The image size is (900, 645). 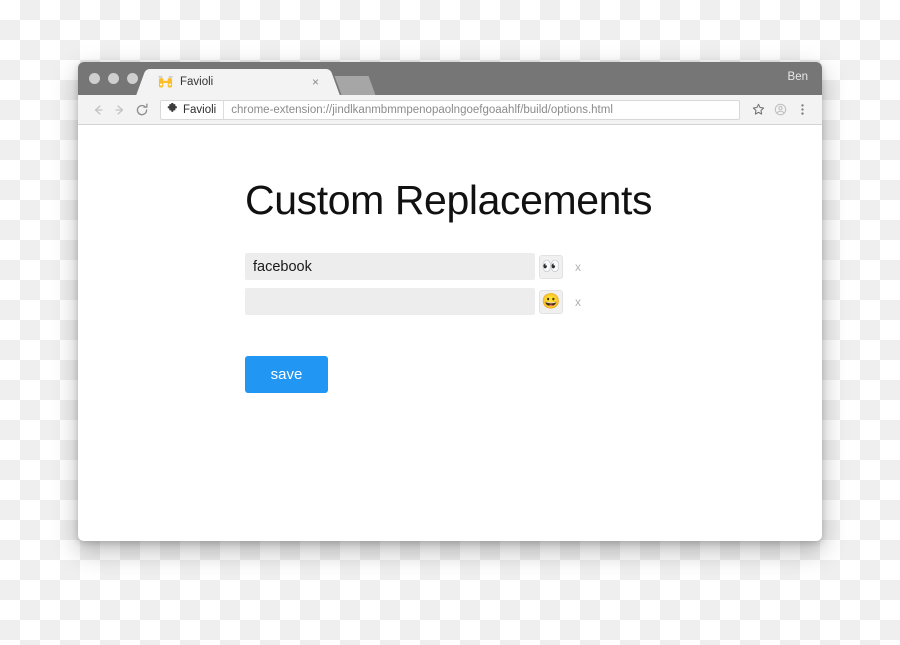 I want to click on profile-name-label: Ben, so click(x=798, y=77).